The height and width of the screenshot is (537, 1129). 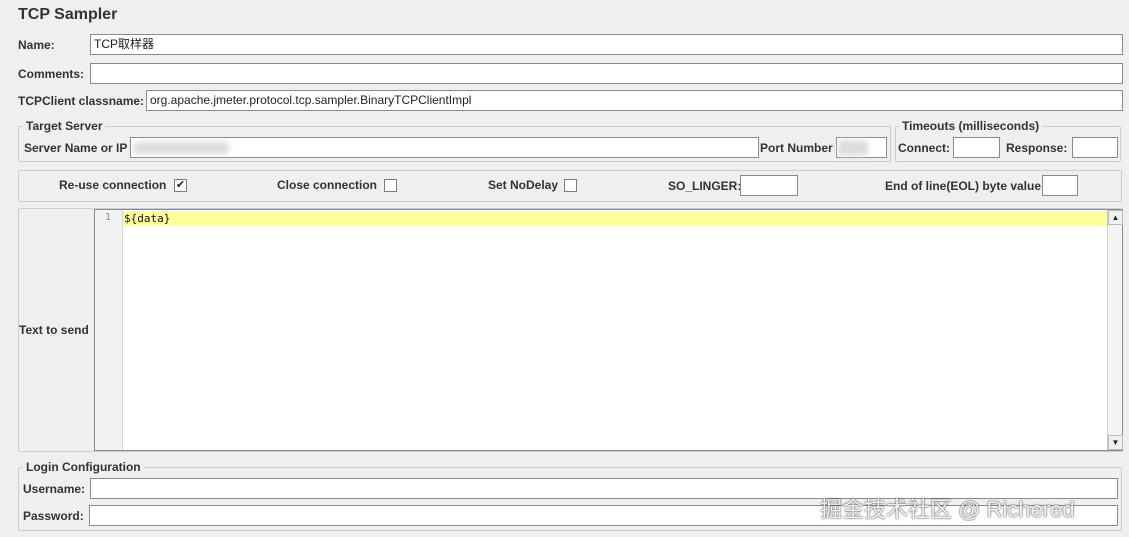 What do you see at coordinates (147, 218) in the screenshot?
I see `code-line: ${data}` at bounding box center [147, 218].